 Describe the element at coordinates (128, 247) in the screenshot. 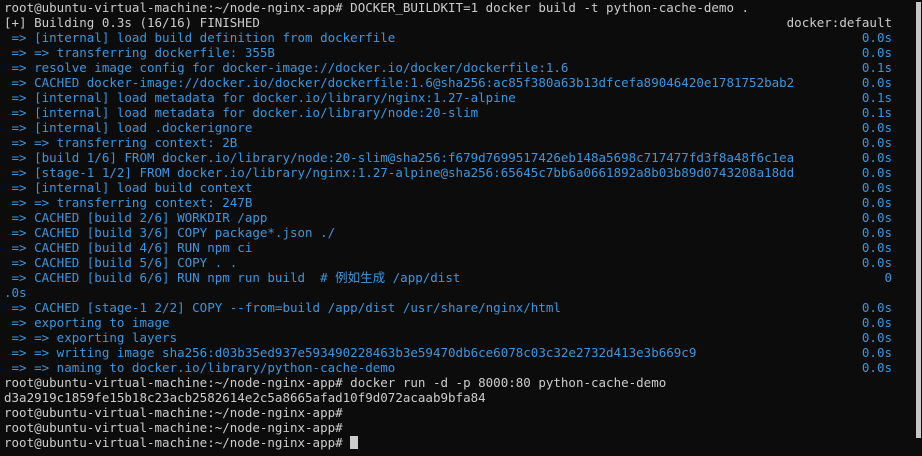

I see `line-text: => CACHED [build 4/6] RUN npm ci` at that location.